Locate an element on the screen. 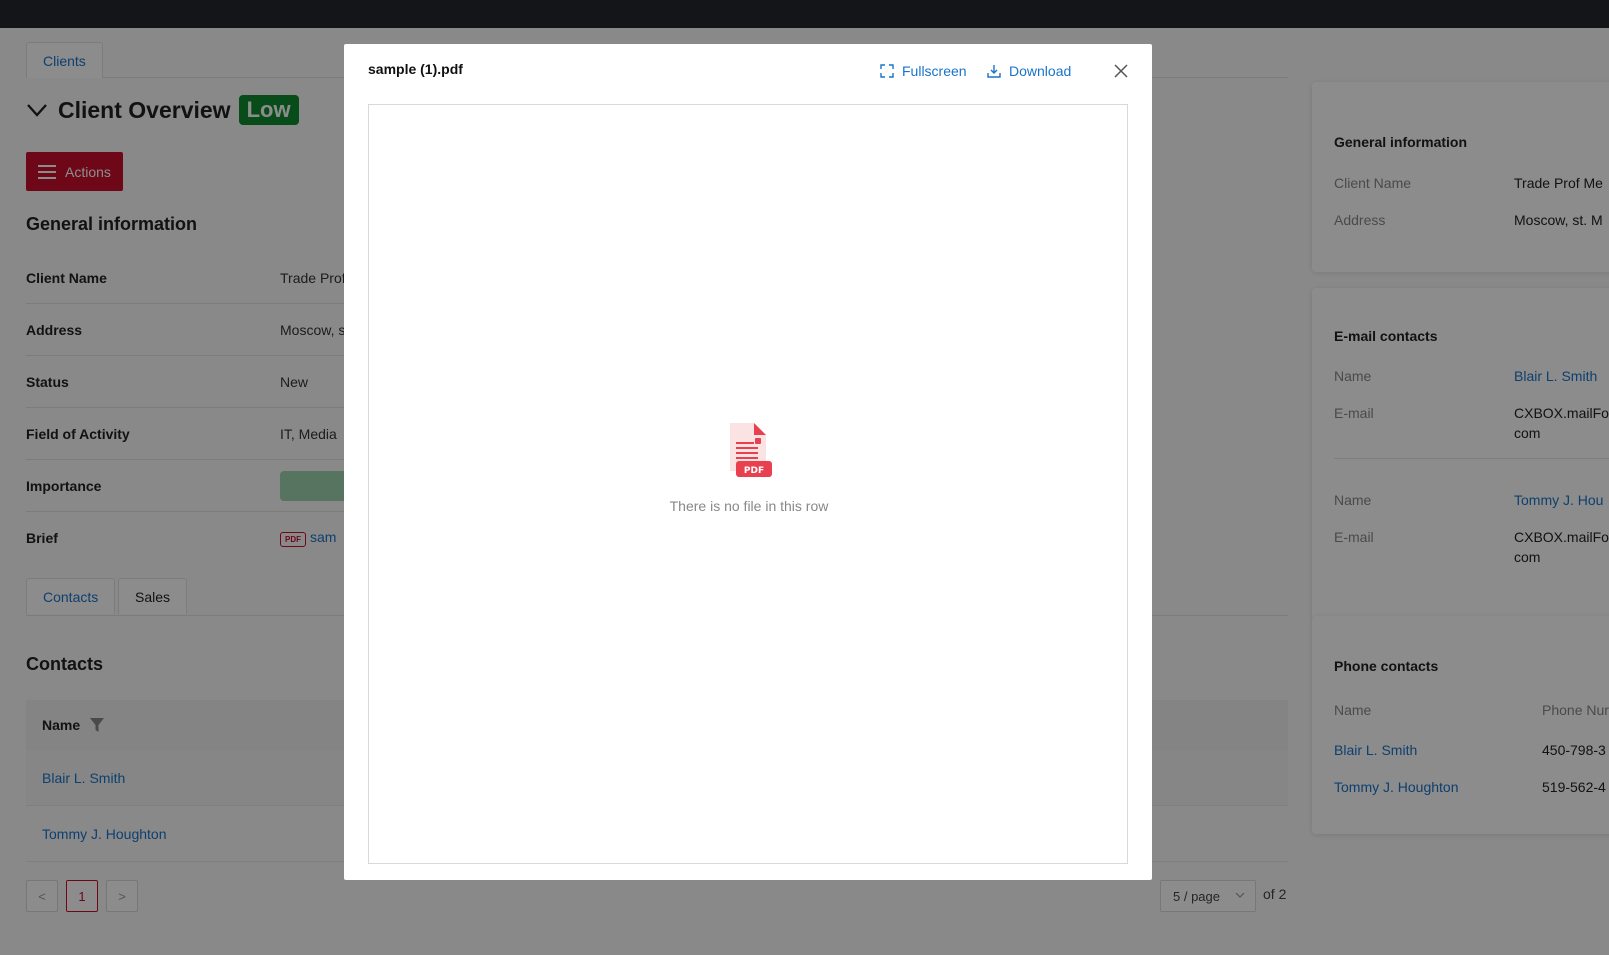 The height and width of the screenshot is (955, 1609). download-icon is located at coordinates (994, 71).